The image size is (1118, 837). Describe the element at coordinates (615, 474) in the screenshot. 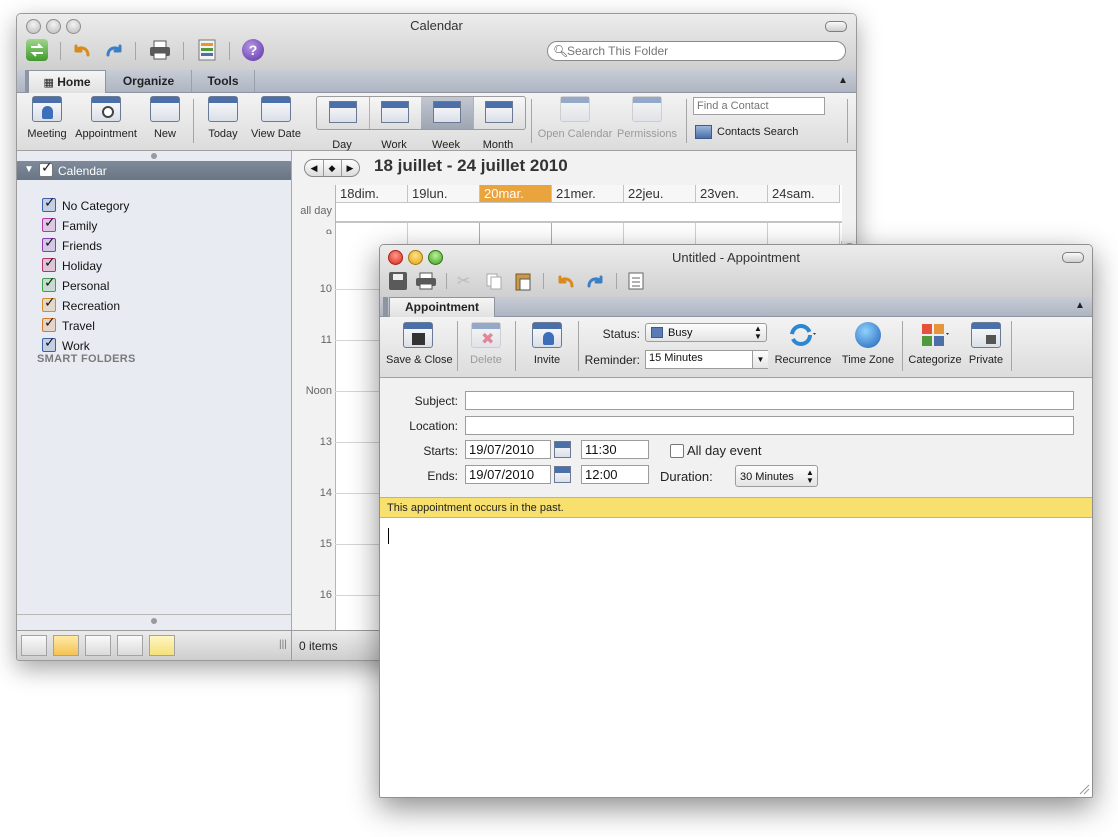

I see `end-time-input` at that location.